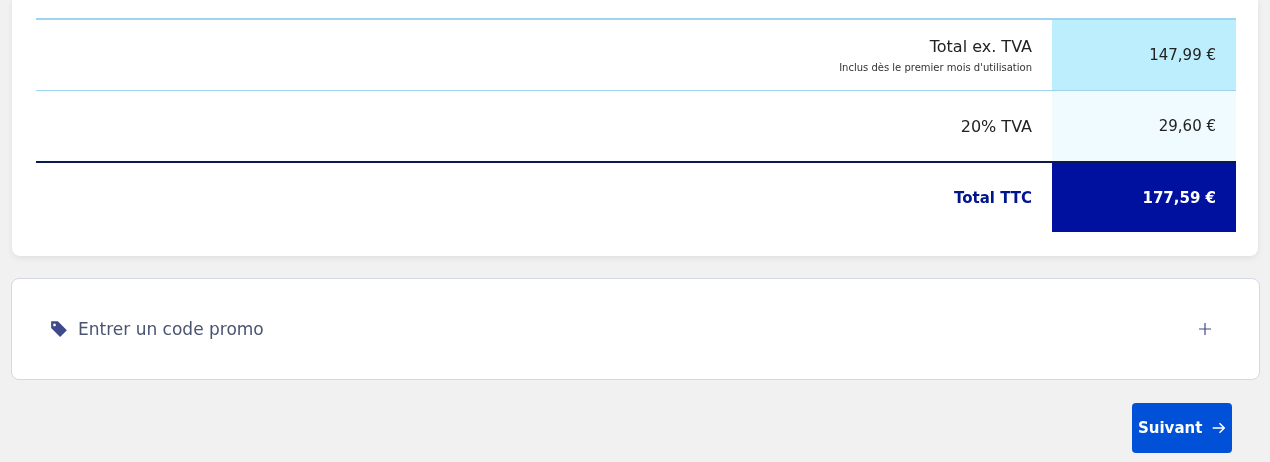  Describe the element at coordinates (980, 46) in the screenshot. I see `row-label: Total ex. TVA` at that location.